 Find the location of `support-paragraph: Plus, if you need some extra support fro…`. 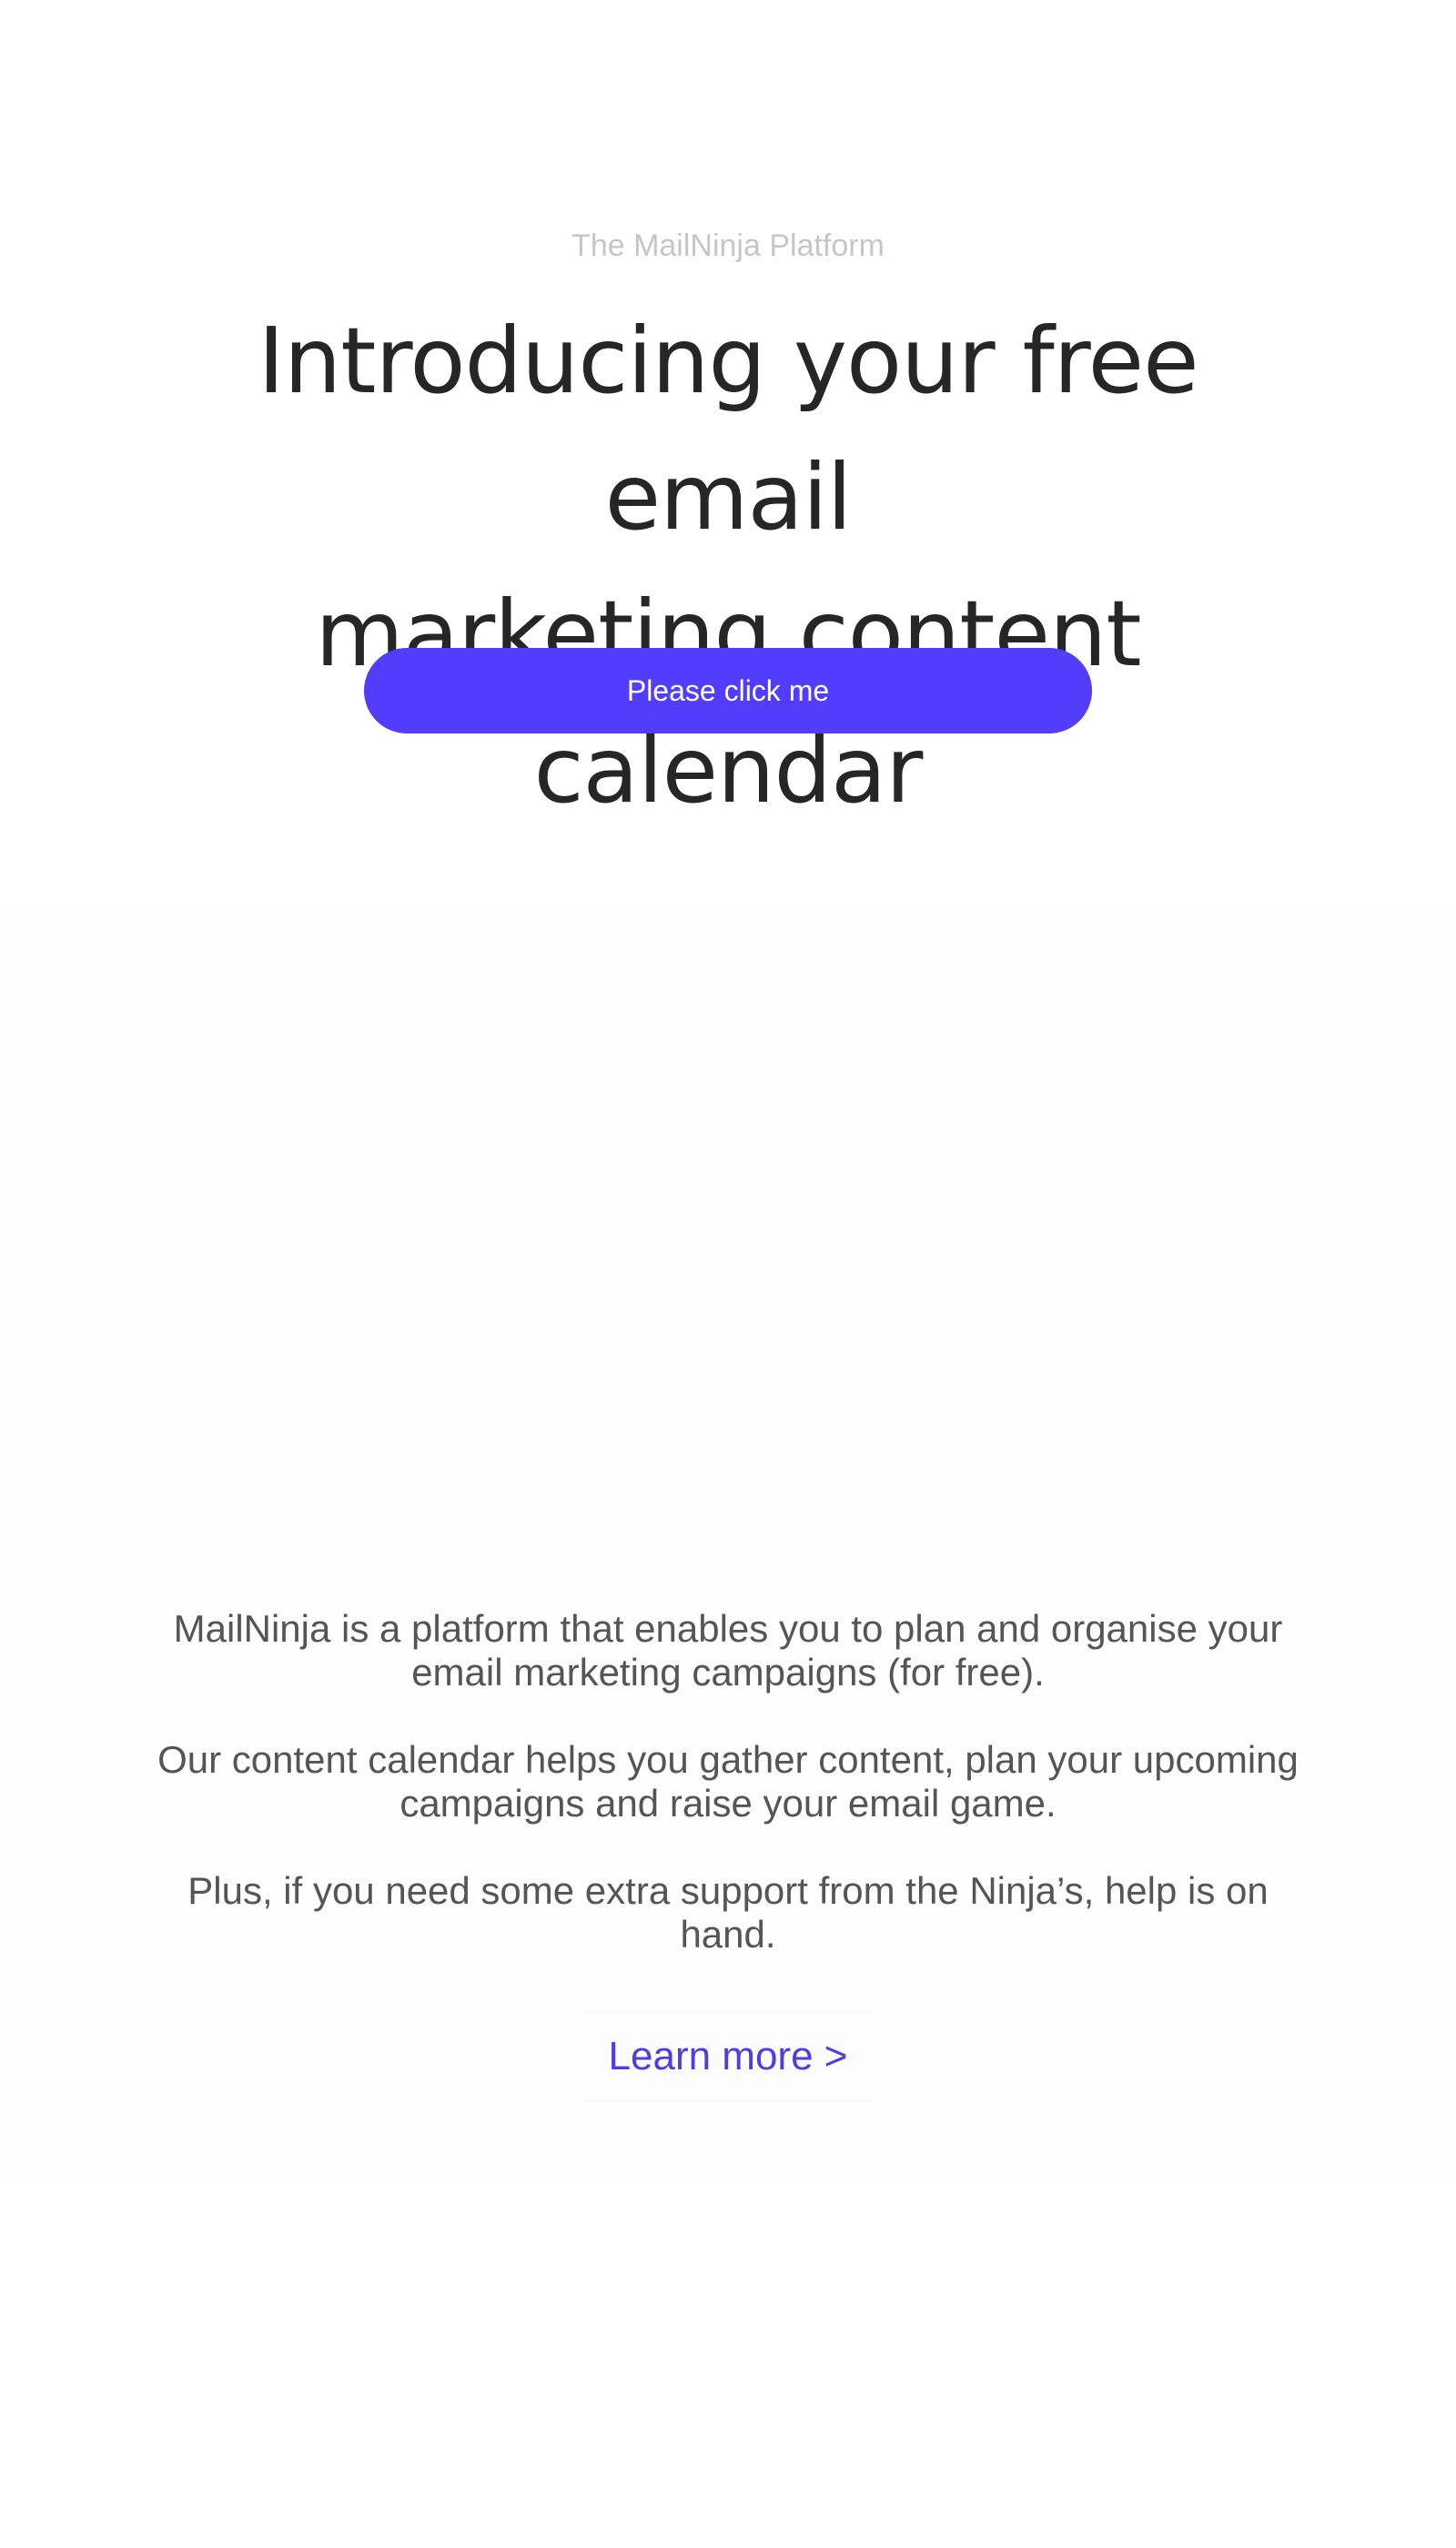

support-paragraph: Plus, if you need some extra support fro… is located at coordinates (728, 1913).